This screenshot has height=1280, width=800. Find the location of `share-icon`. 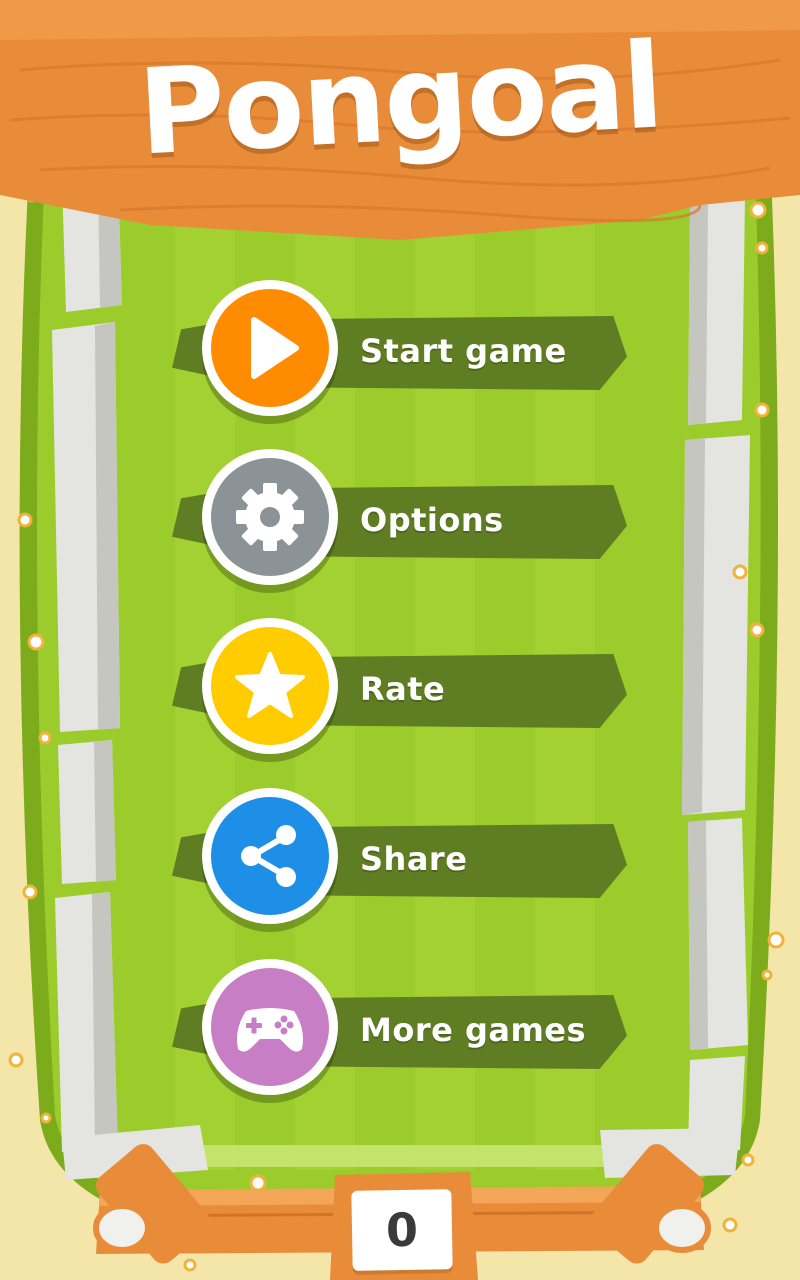

share-icon is located at coordinates (268, 856).